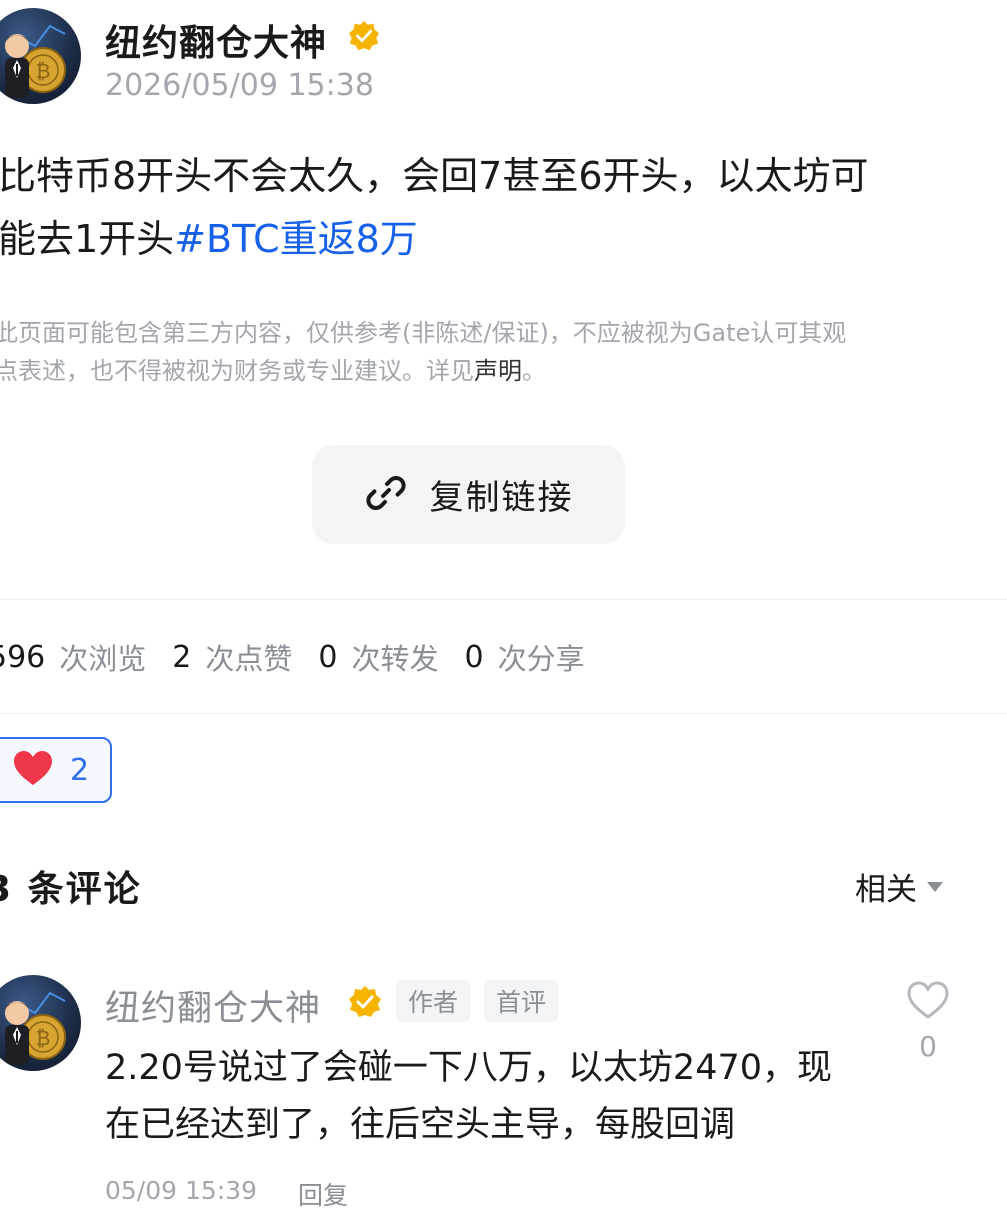  I want to click on heart-outline-icon, so click(928, 1002).